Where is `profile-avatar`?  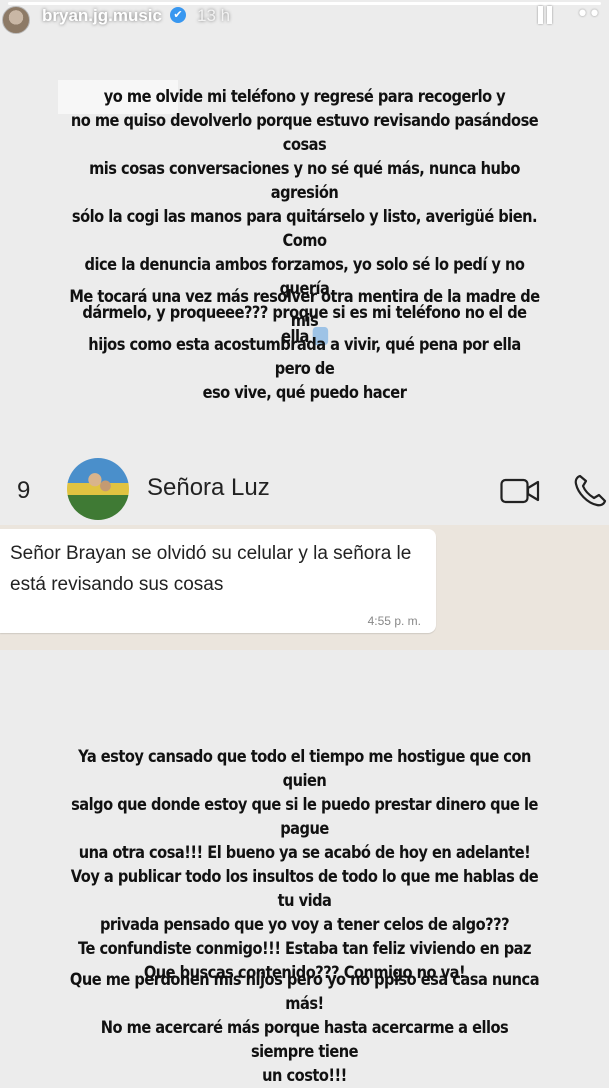
profile-avatar is located at coordinates (16, 20).